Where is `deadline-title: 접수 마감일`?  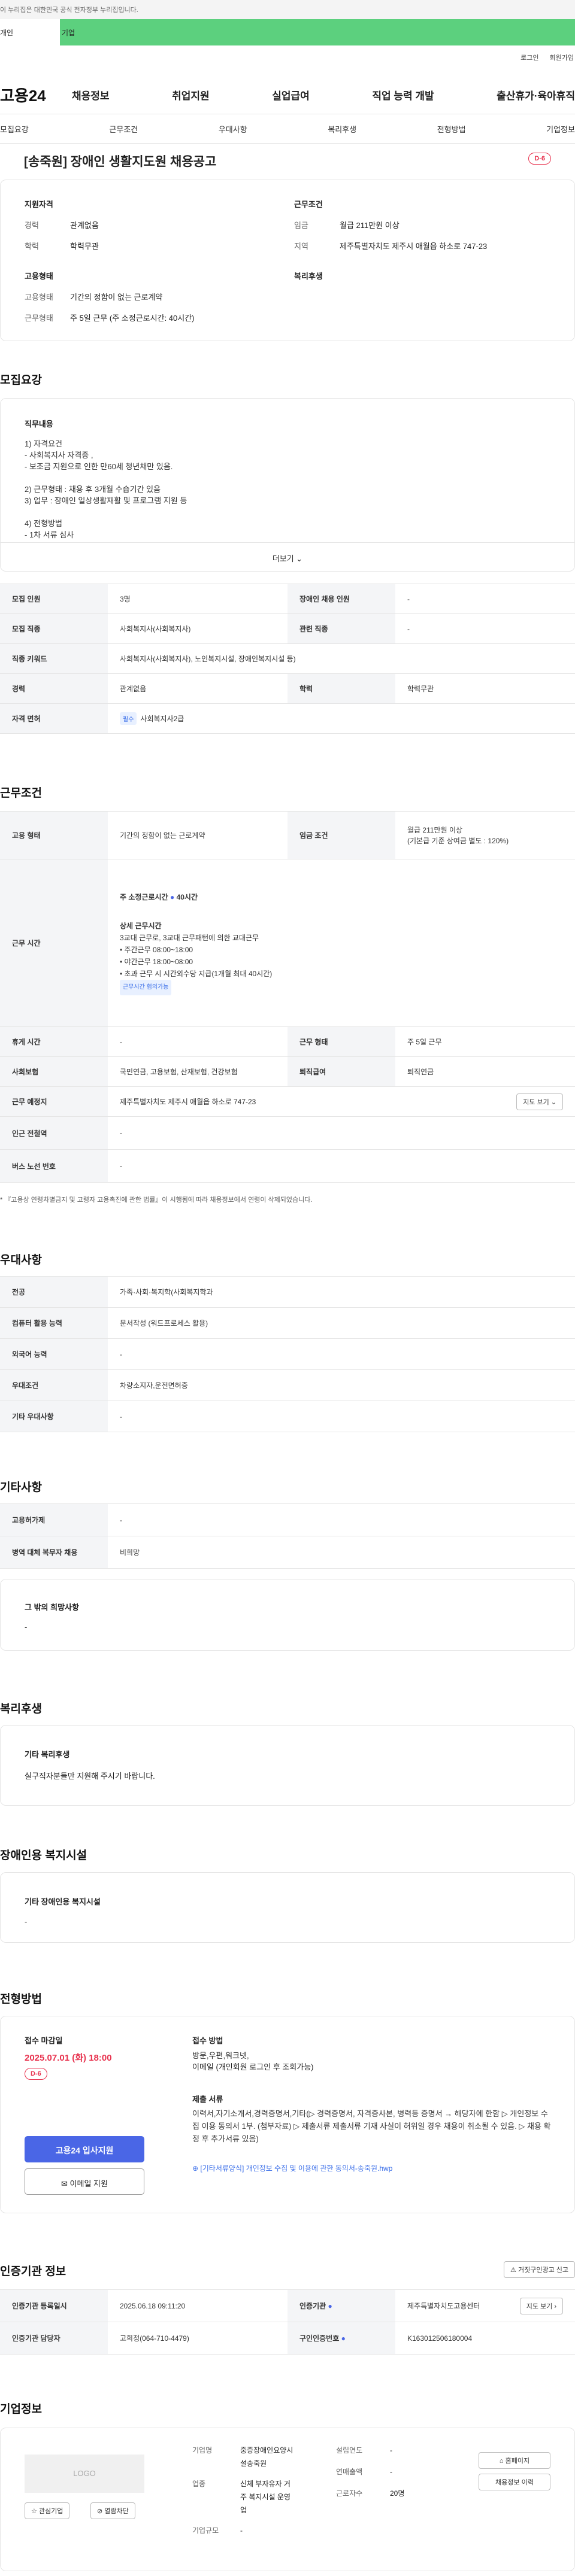 deadline-title: 접수 마감일 is located at coordinates (44, 2040).